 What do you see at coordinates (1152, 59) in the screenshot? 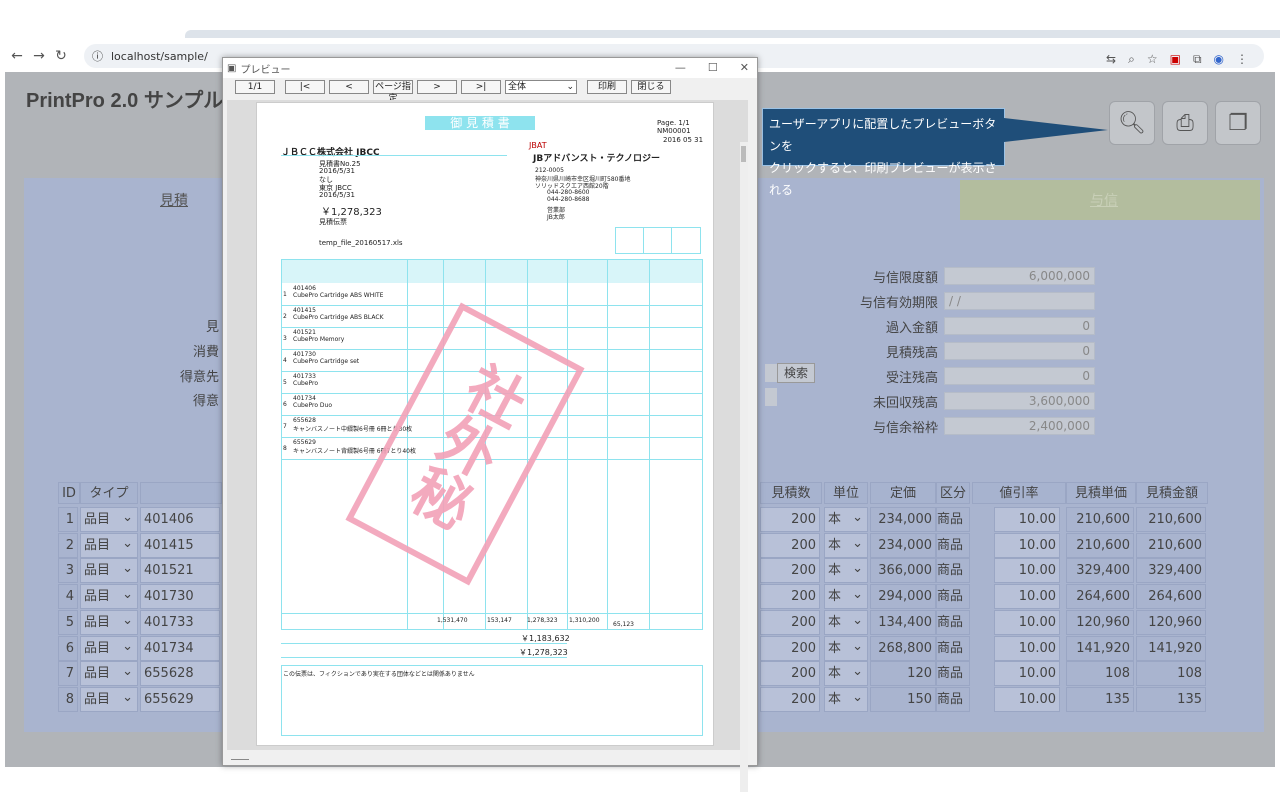
I see `star-icon: ☆` at bounding box center [1152, 59].